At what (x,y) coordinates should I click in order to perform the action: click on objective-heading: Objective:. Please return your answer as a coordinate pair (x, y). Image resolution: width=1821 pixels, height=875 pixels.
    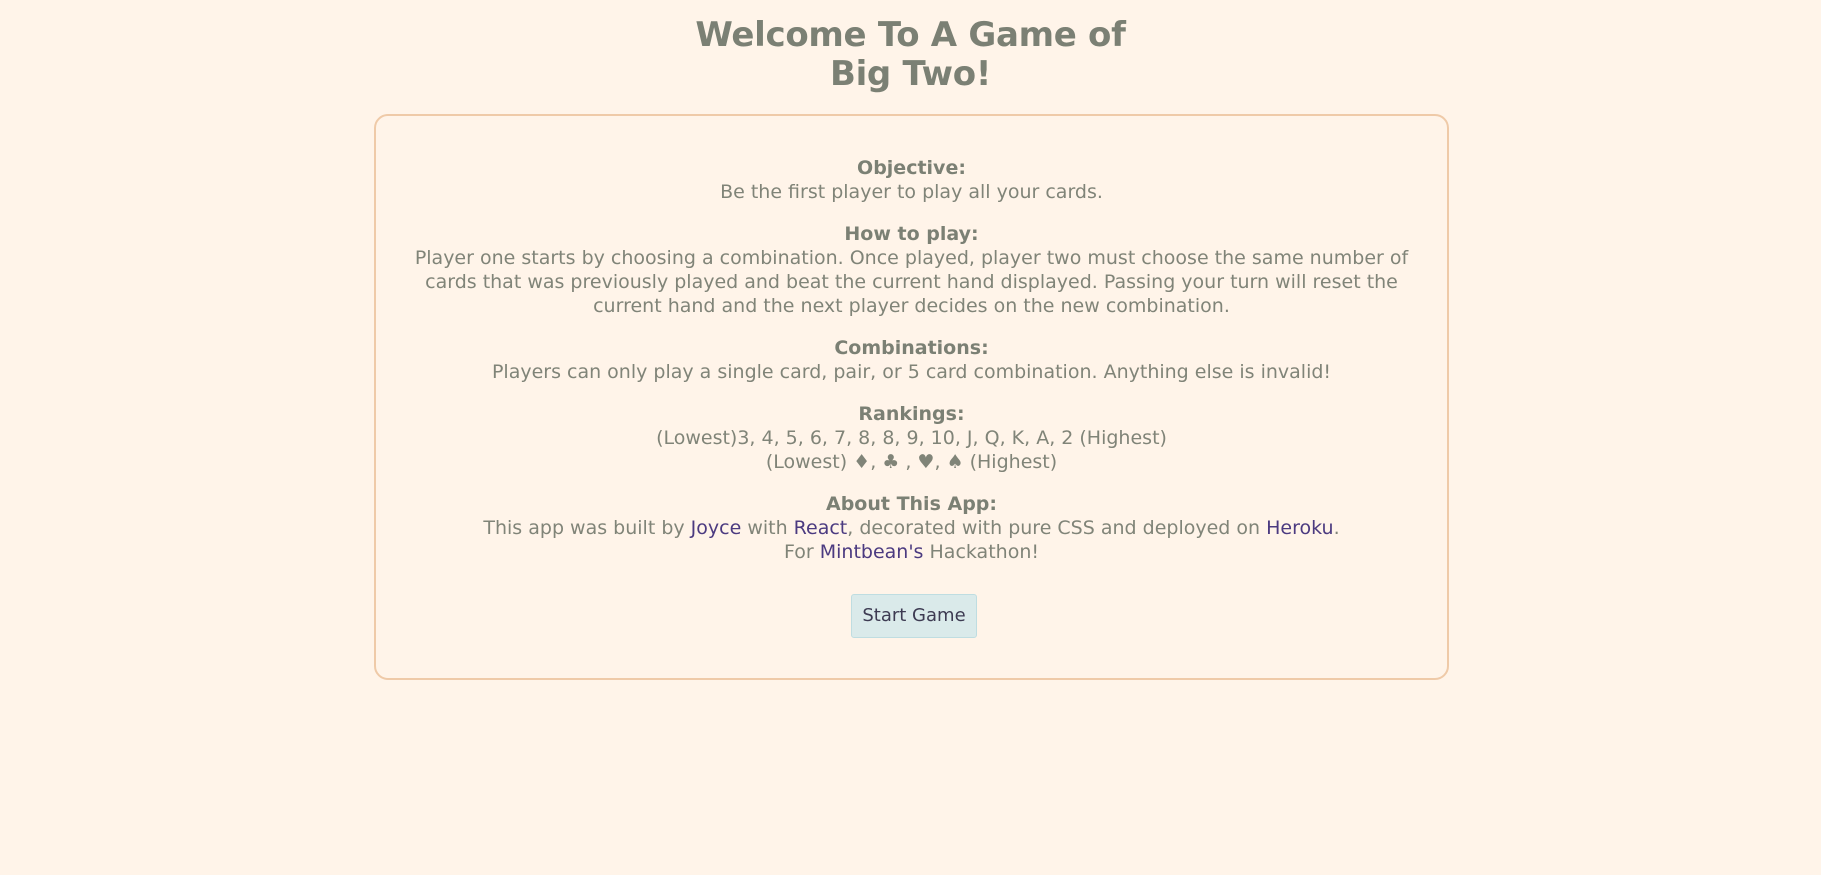
    Looking at the image, I should click on (911, 168).